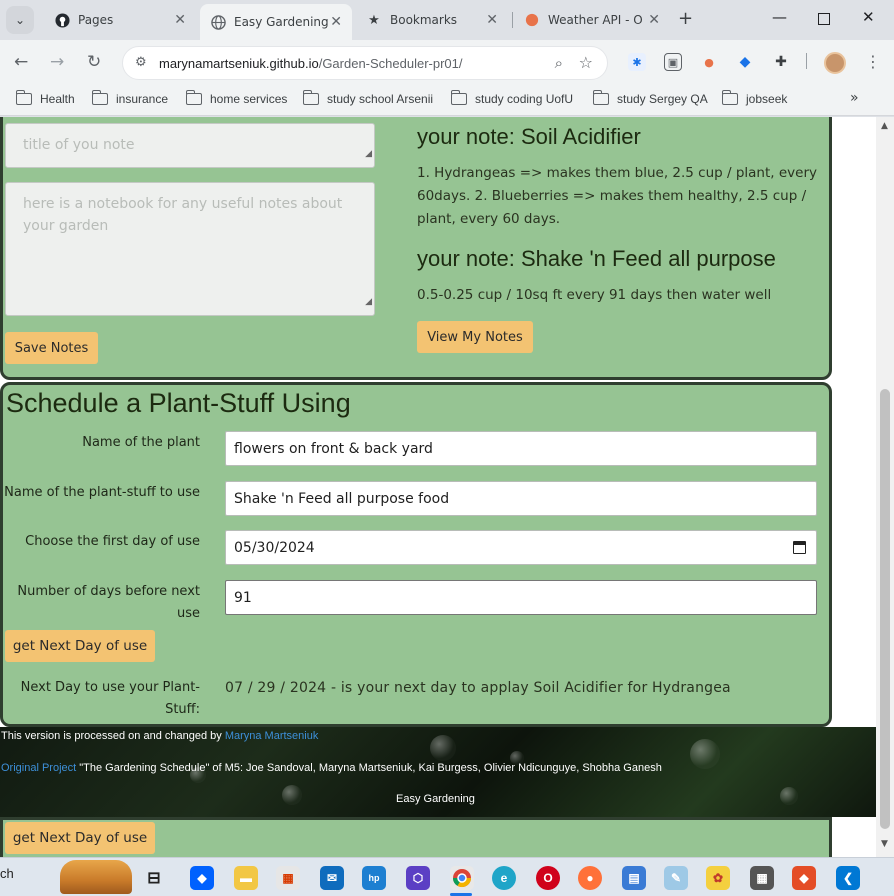 This screenshot has width=894, height=896. I want to click on author-link: Maryna Martseniuk, so click(272, 736).